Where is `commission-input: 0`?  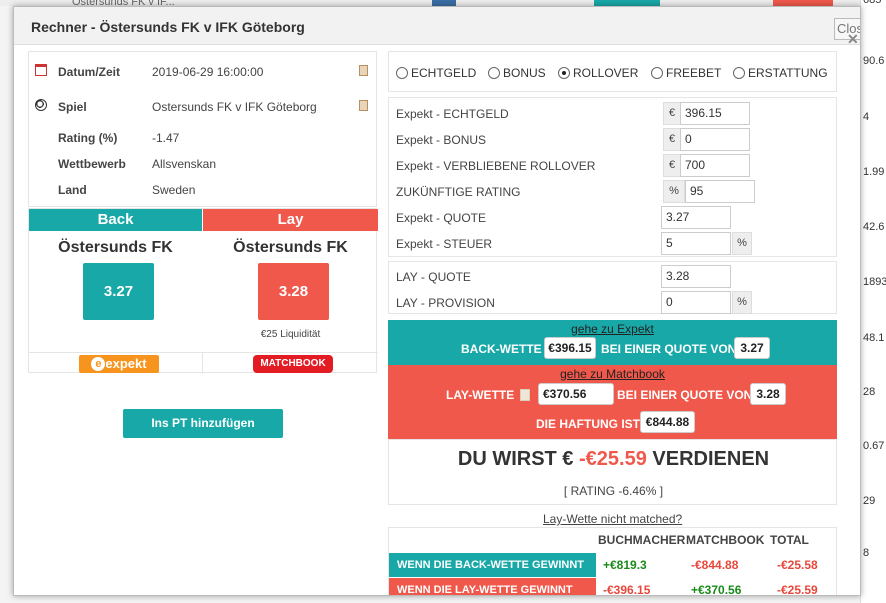
commission-input: 0 is located at coordinates (696, 302).